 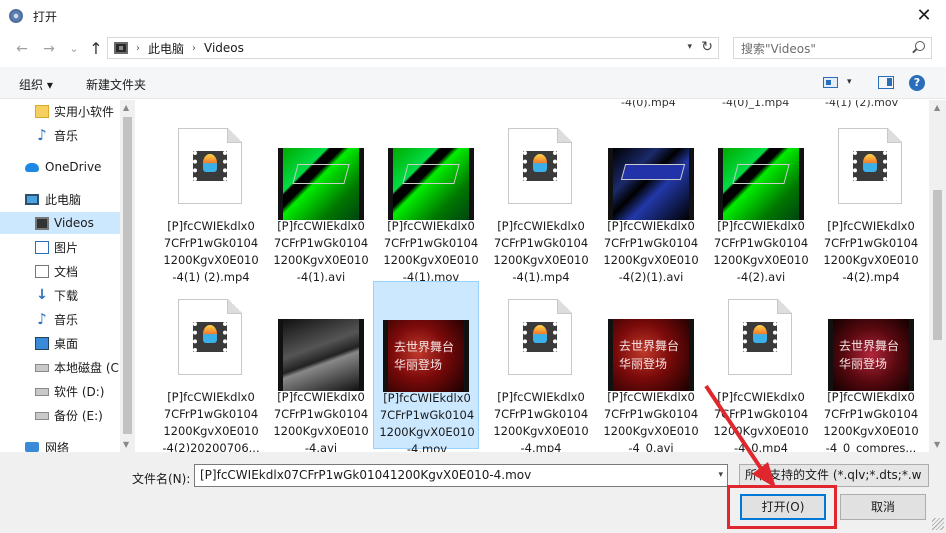 I want to click on sidebar-item-downloads: ↓ 下载, so click(x=60, y=295).